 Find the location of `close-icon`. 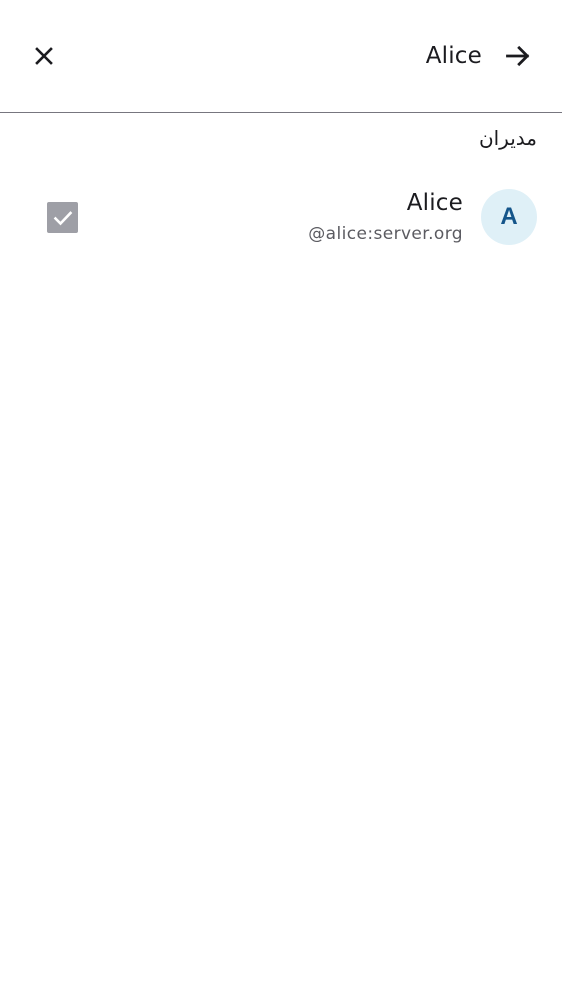

close-icon is located at coordinates (44, 56).